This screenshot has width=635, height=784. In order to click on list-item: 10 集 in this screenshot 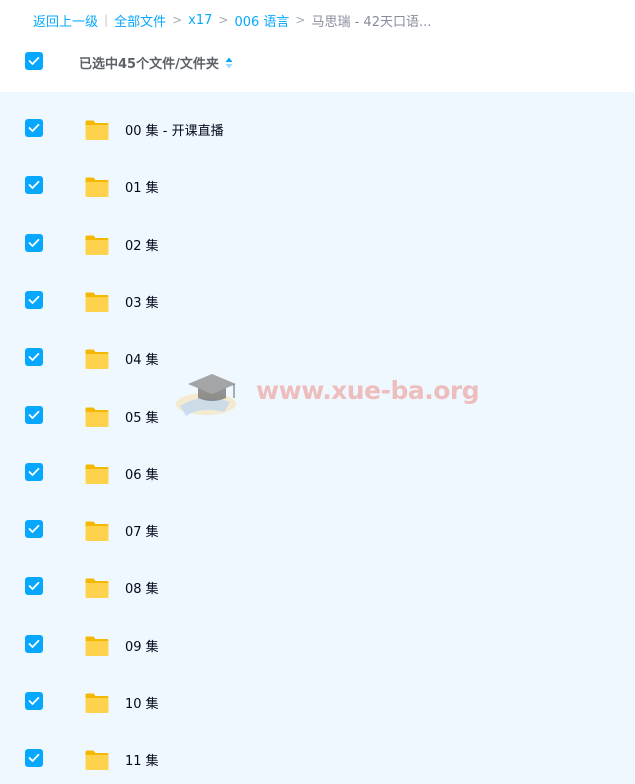, I will do `click(317, 701)`.